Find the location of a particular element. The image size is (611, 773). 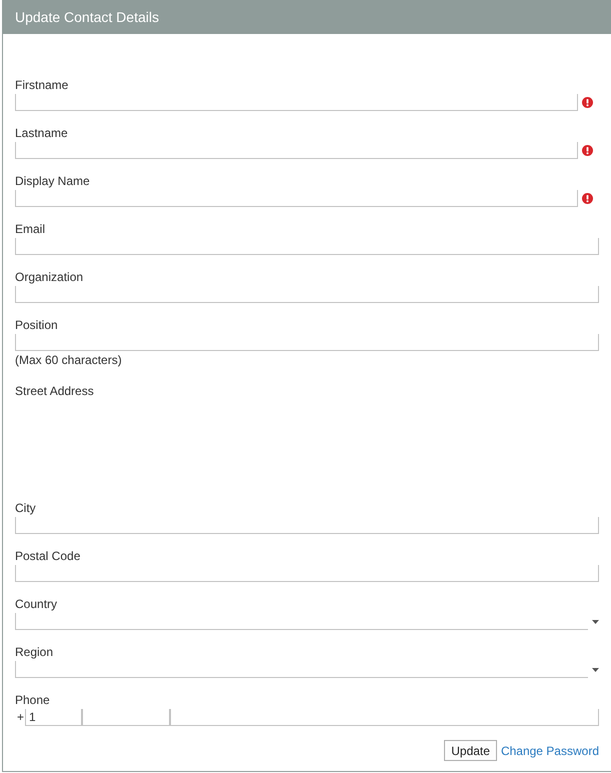

area-code-field is located at coordinates (126, 717).